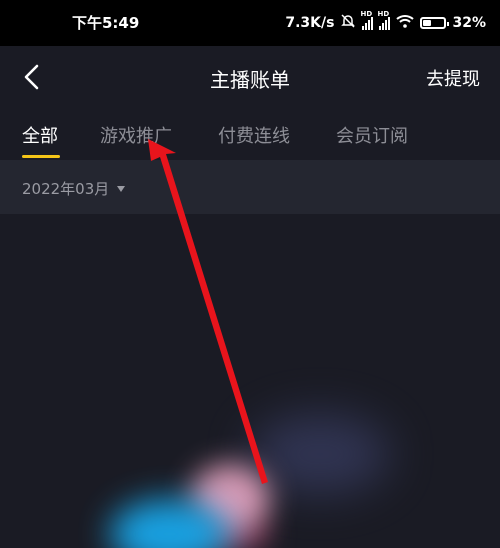 This screenshot has width=500, height=548. I want to click on network-speed: 7.3K/s, so click(310, 23).